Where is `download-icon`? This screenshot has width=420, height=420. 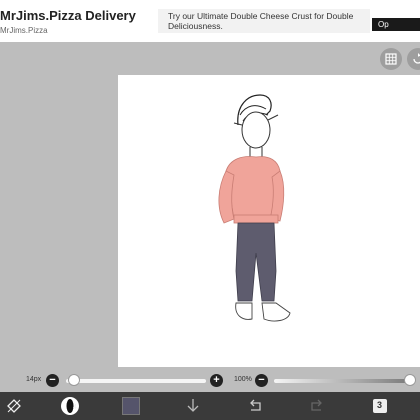 download-icon is located at coordinates (193, 405).